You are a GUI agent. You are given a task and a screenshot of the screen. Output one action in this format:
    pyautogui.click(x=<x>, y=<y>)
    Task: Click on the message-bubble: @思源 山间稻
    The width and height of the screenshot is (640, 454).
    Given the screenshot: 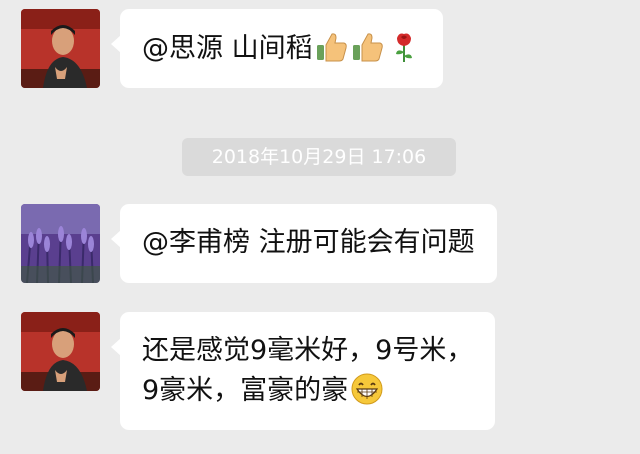 What is the action you would take?
    pyautogui.click(x=277, y=48)
    